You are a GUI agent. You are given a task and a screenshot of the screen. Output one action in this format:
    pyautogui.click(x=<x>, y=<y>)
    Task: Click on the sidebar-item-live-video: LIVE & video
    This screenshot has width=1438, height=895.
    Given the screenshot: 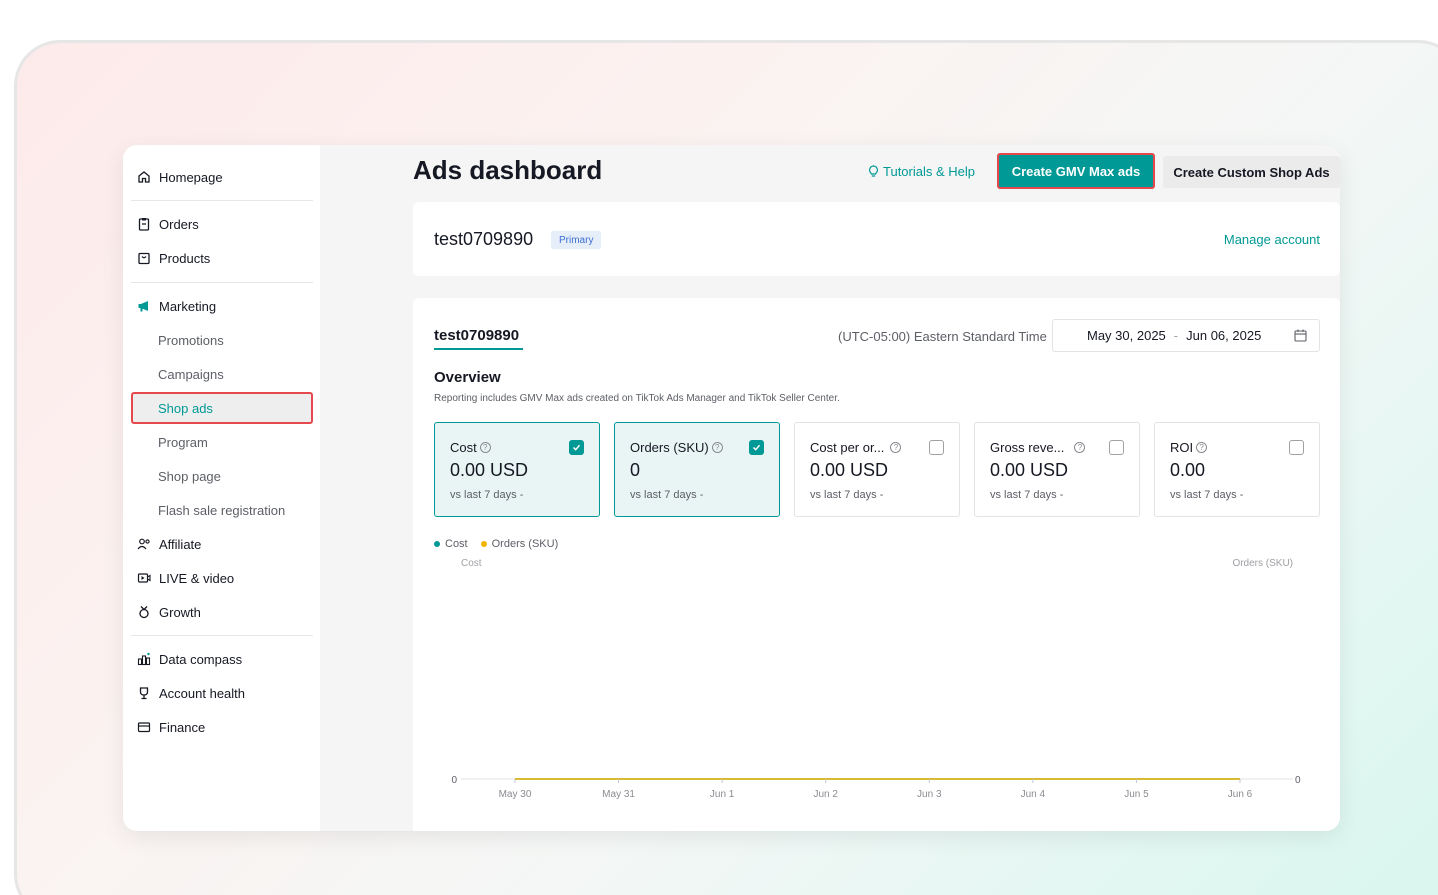 What is the action you would take?
    pyautogui.click(x=185, y=578)
    